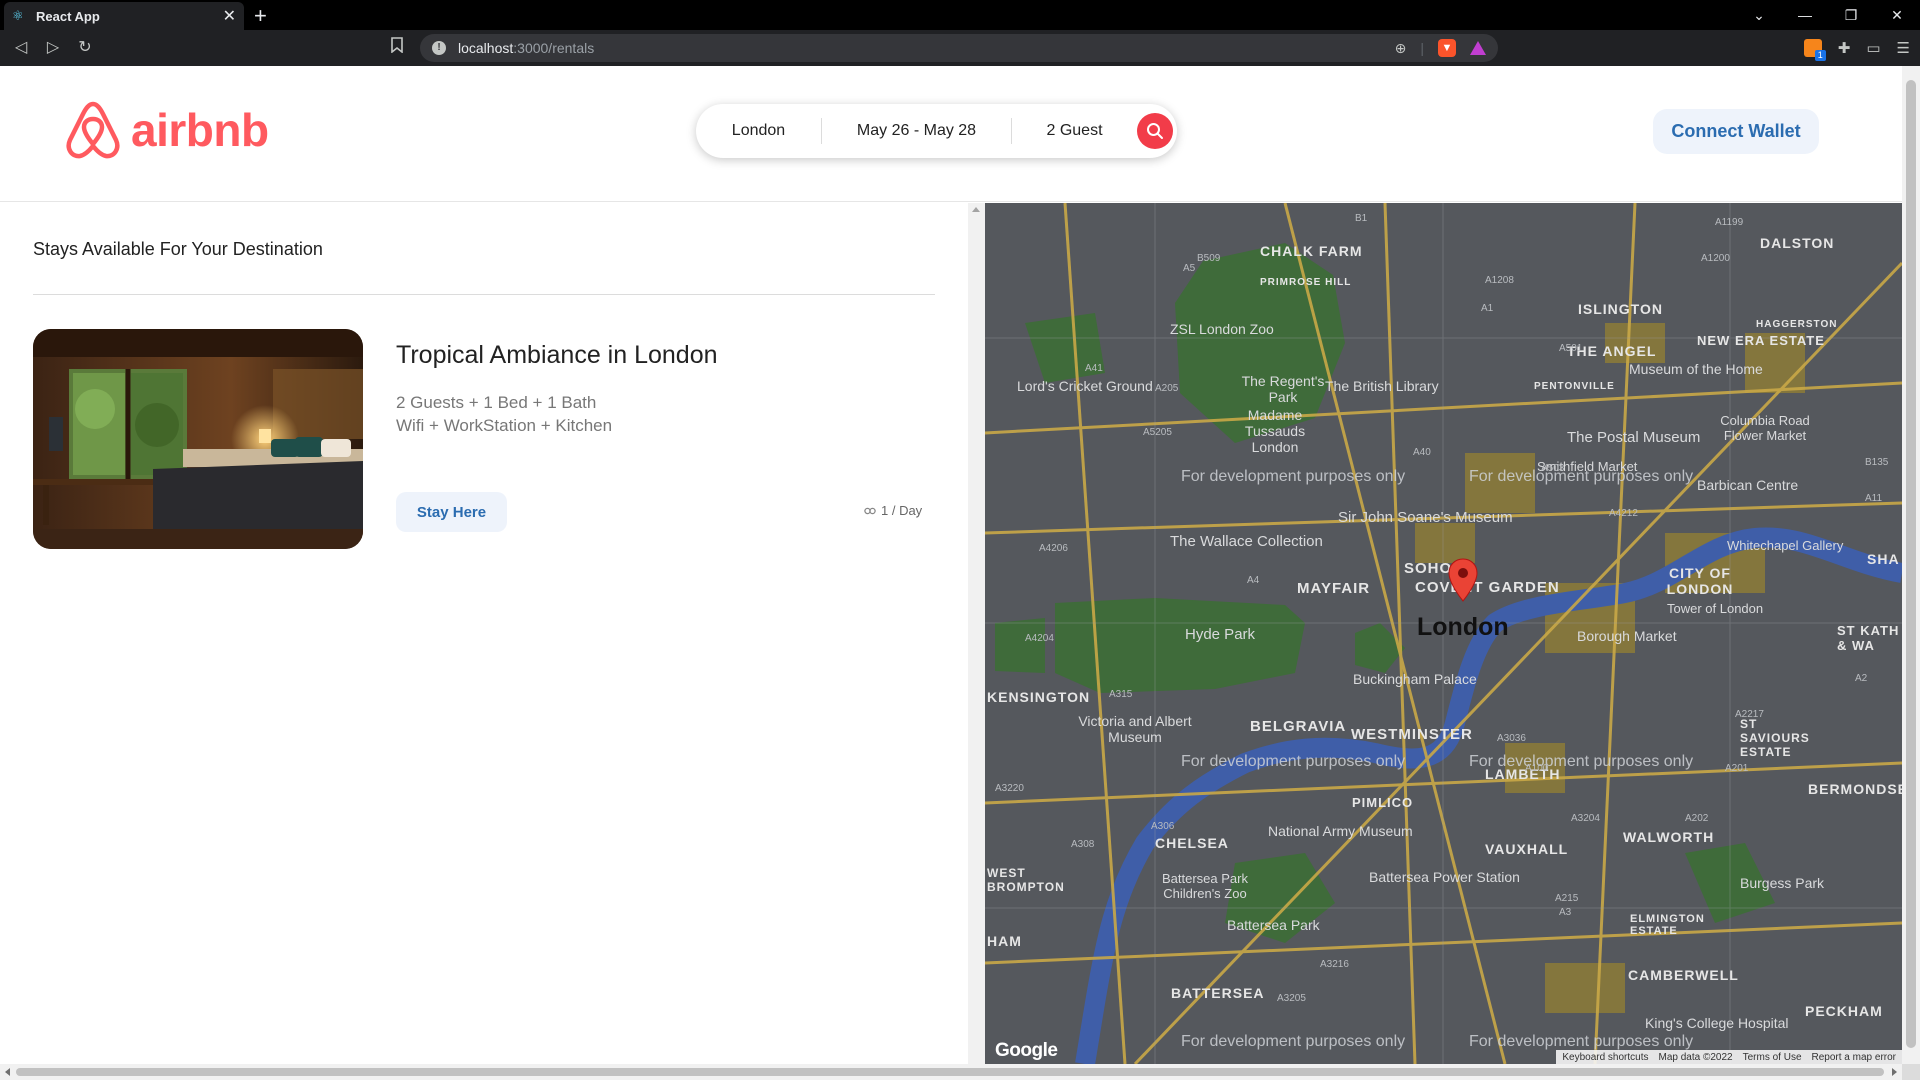 Image resolution: width=1920 pixels, height=1080 pixels. I want to click on road-label: A41, so click(1094, 368).